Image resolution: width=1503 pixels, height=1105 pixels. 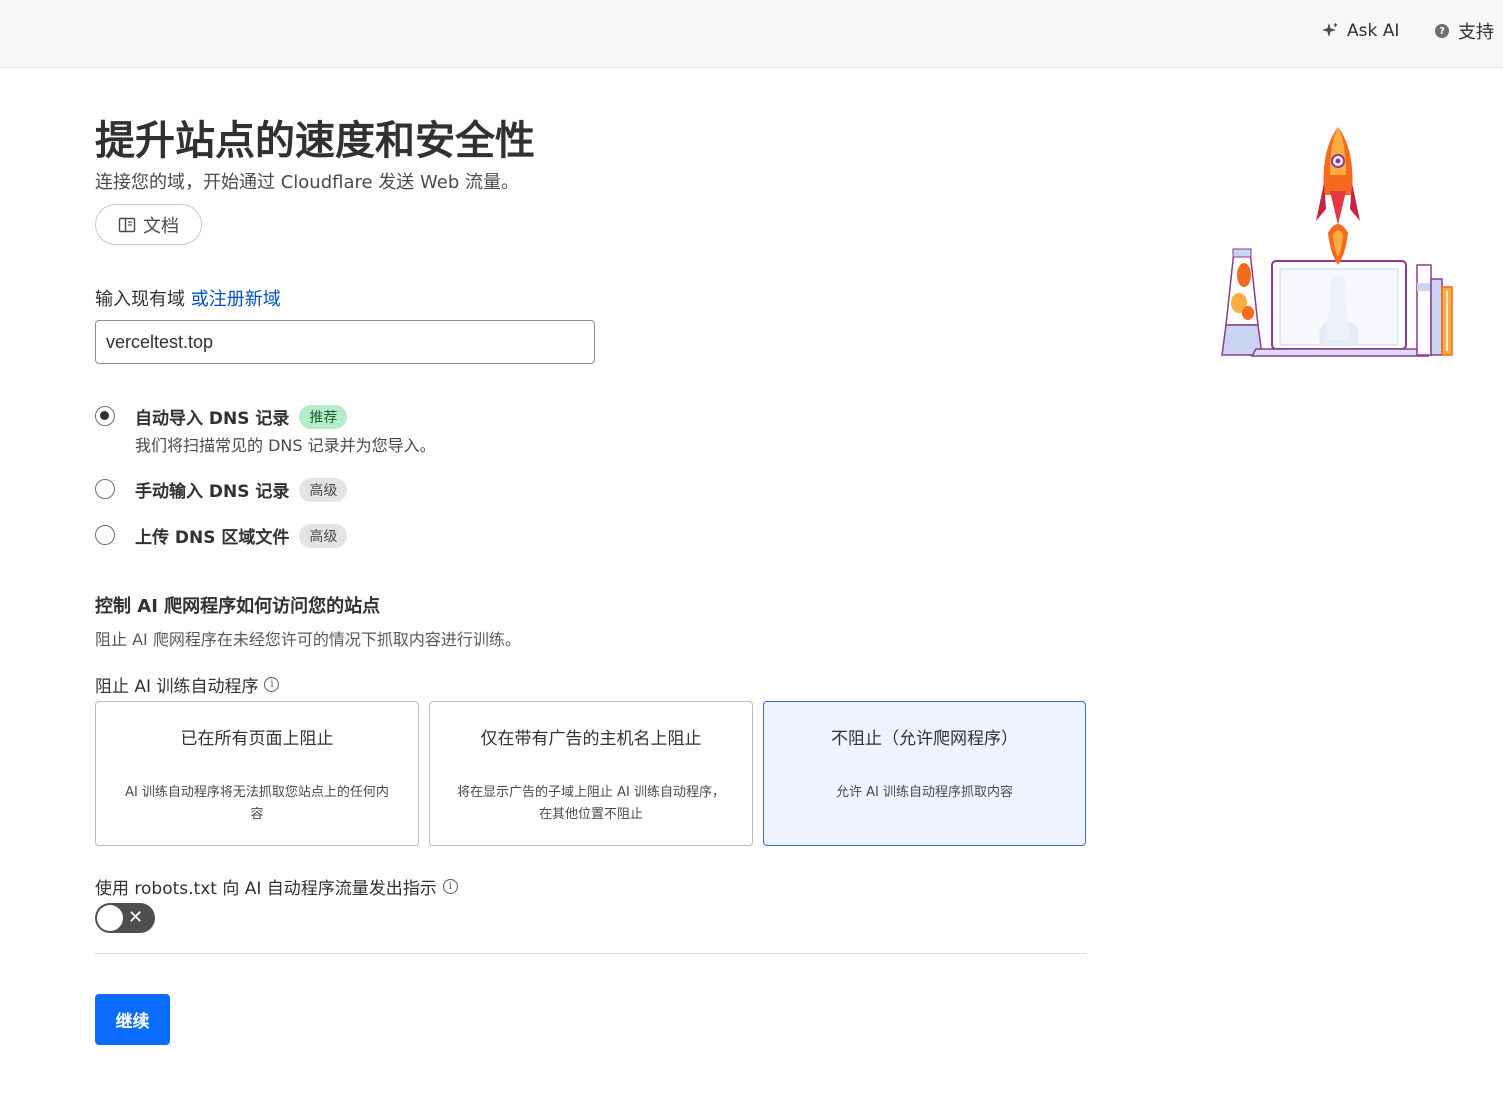 What do you see at coordinates (590, 953) in the screenshot?
I see `divider` at bounding box center [590, 953].